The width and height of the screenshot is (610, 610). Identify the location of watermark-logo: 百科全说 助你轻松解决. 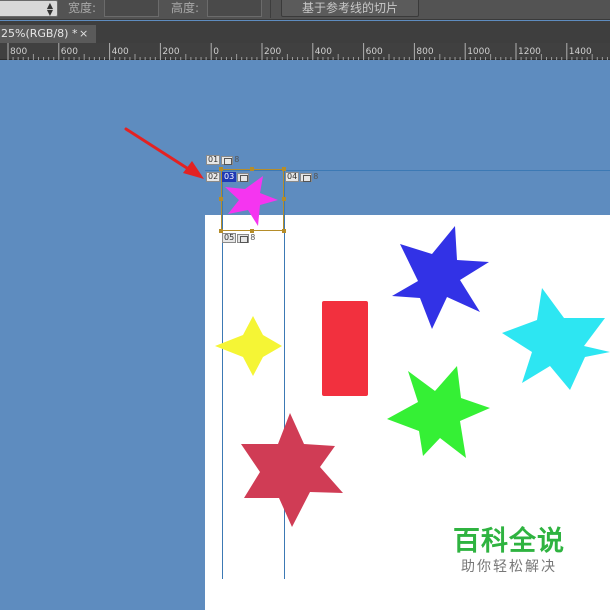
(509, 553).